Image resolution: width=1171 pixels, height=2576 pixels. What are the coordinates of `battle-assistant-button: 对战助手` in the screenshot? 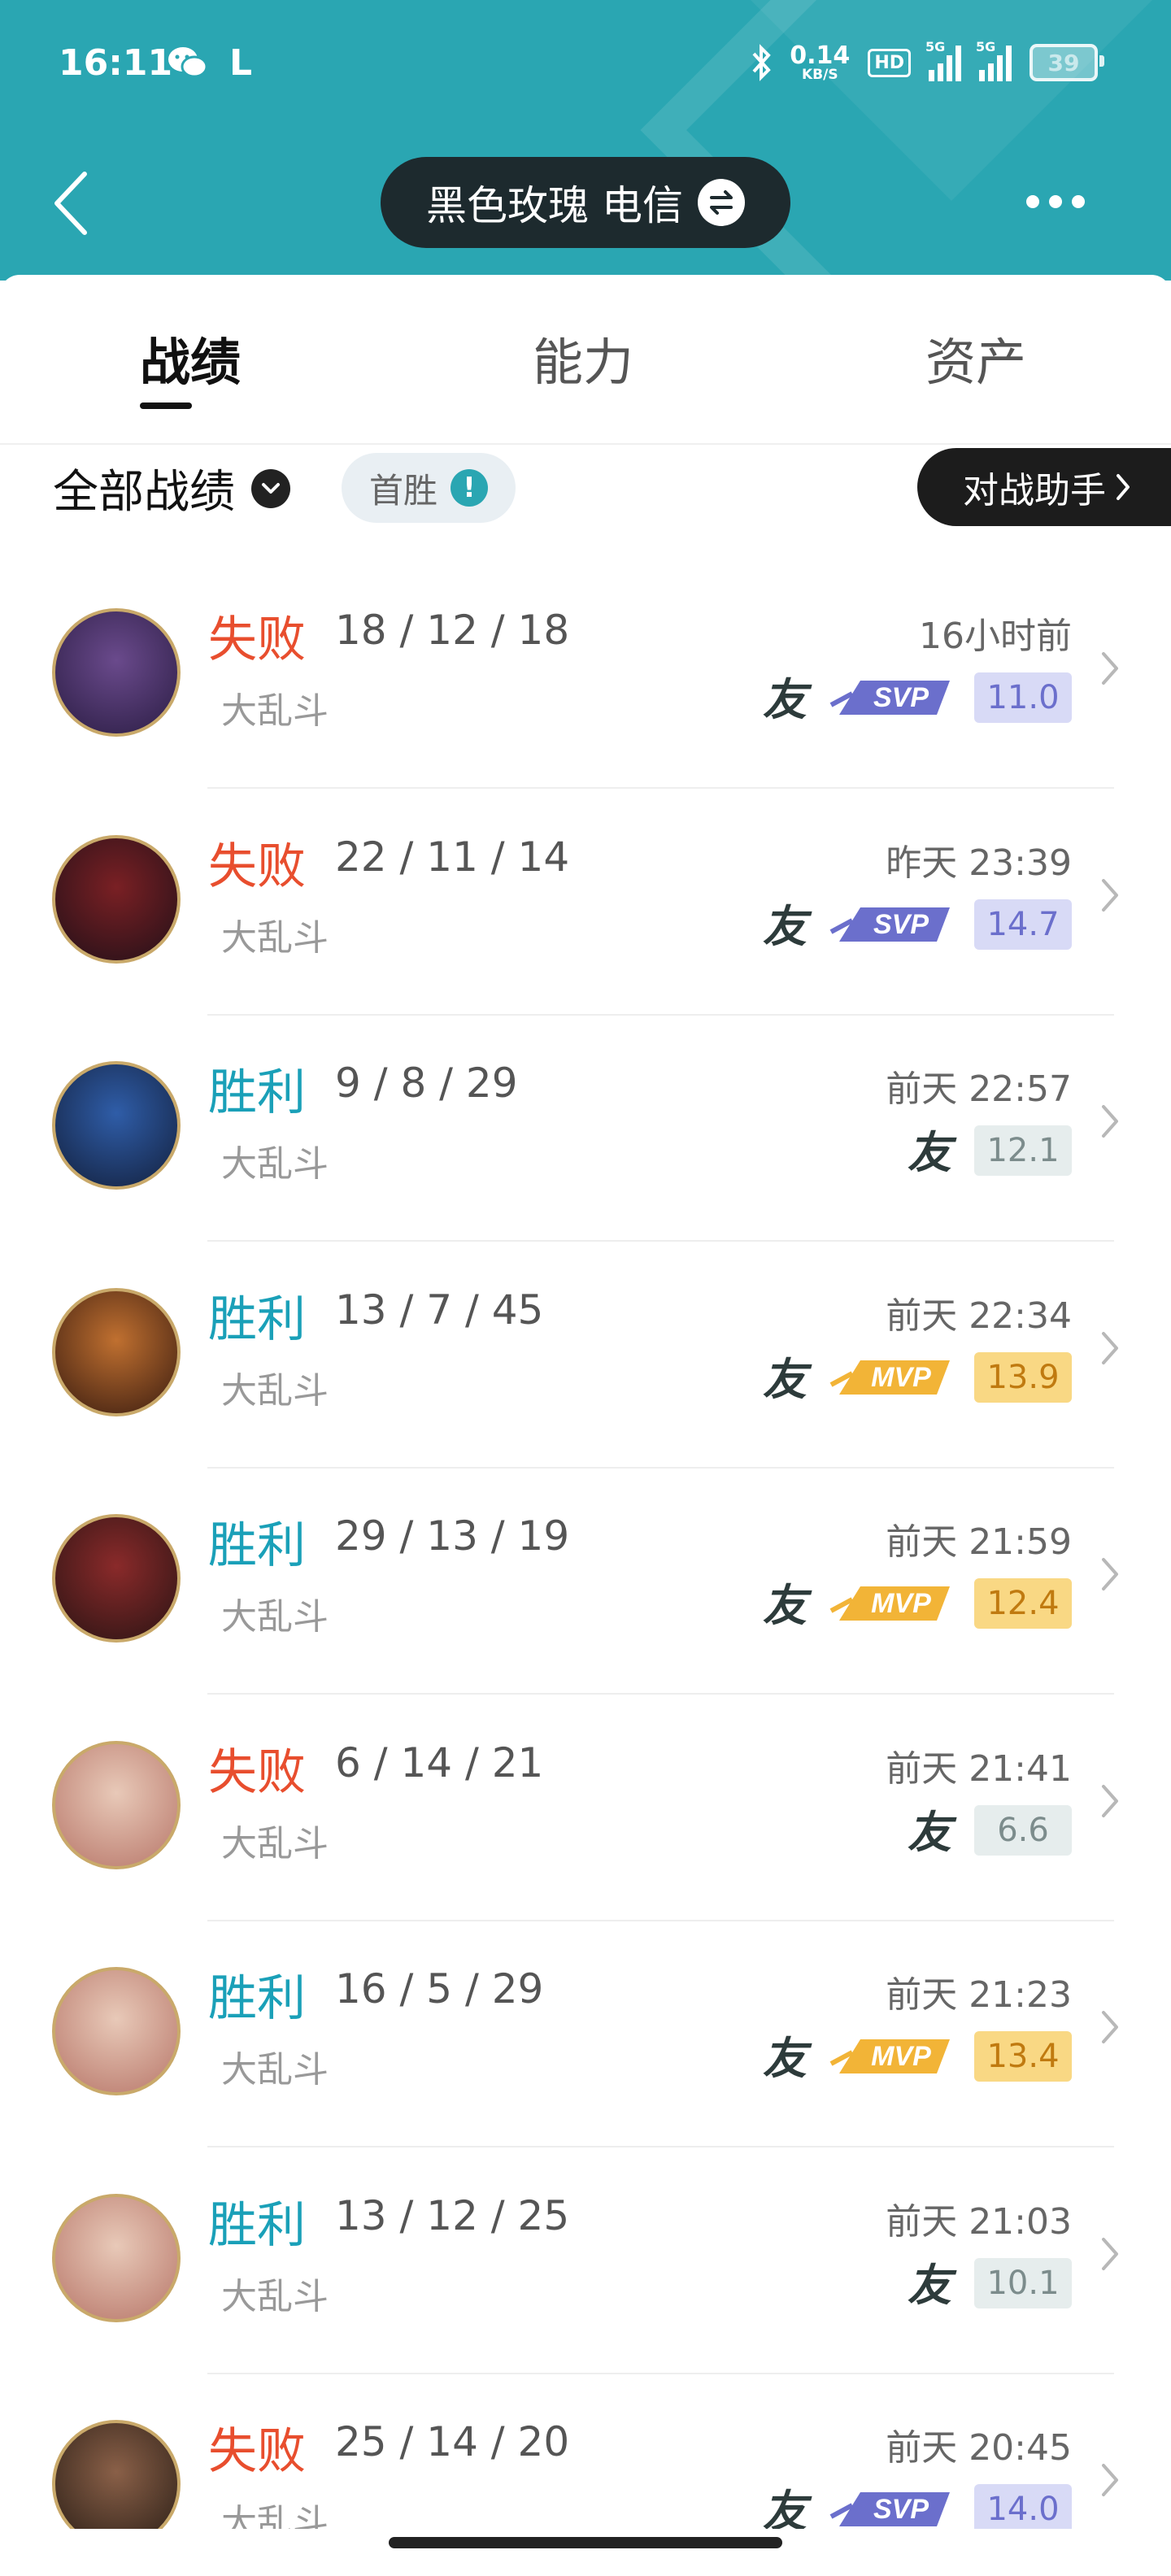 It's located at (1044, 487).